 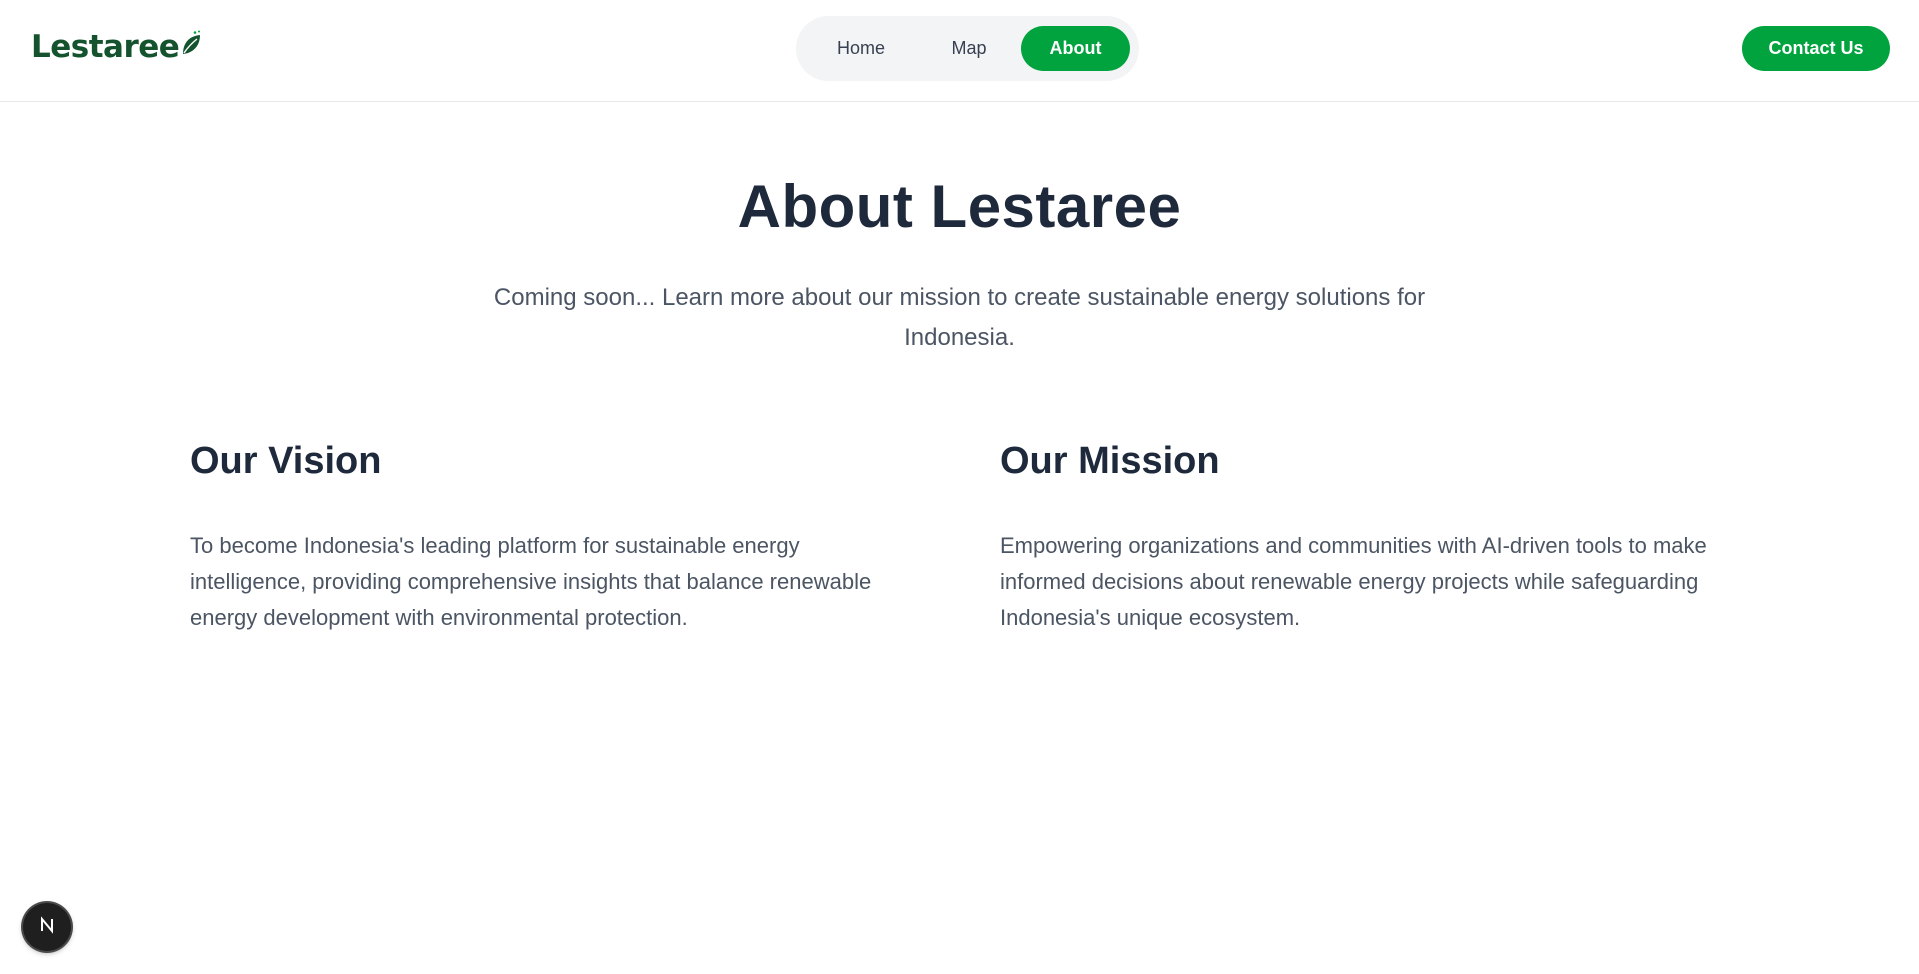 I want to click on vision-heading: Our Vision, so click(x=286, y=461).